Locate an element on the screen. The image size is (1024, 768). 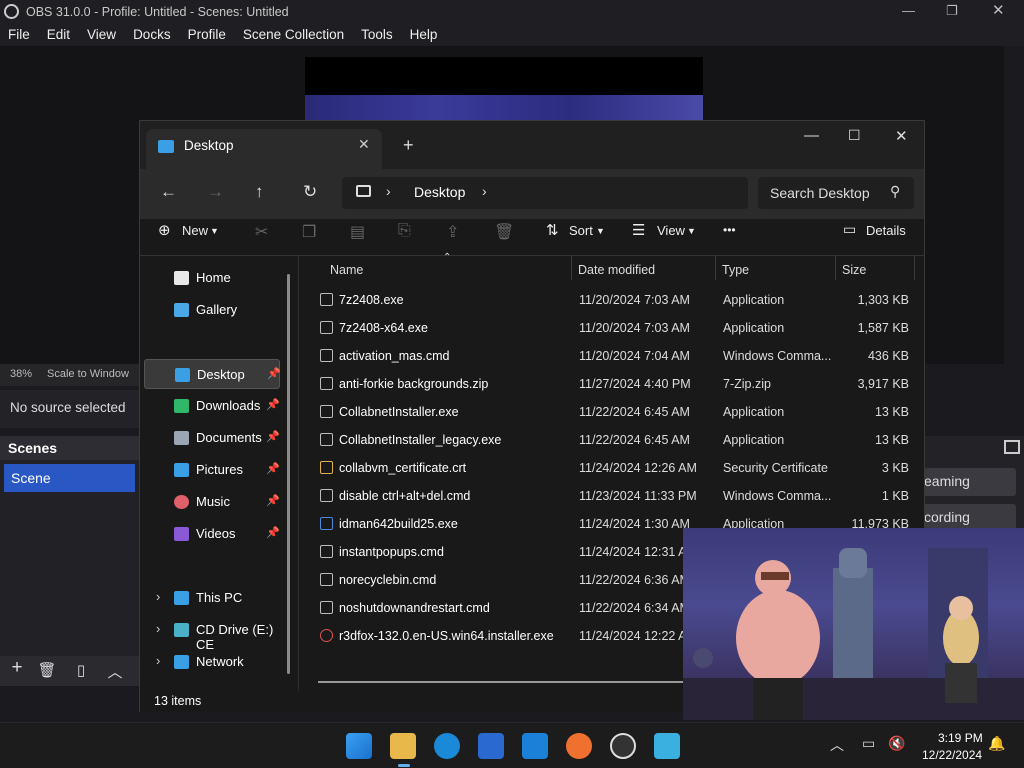
sidebar-item-documents: Documents 📌 is located at coordinates (212, 438).